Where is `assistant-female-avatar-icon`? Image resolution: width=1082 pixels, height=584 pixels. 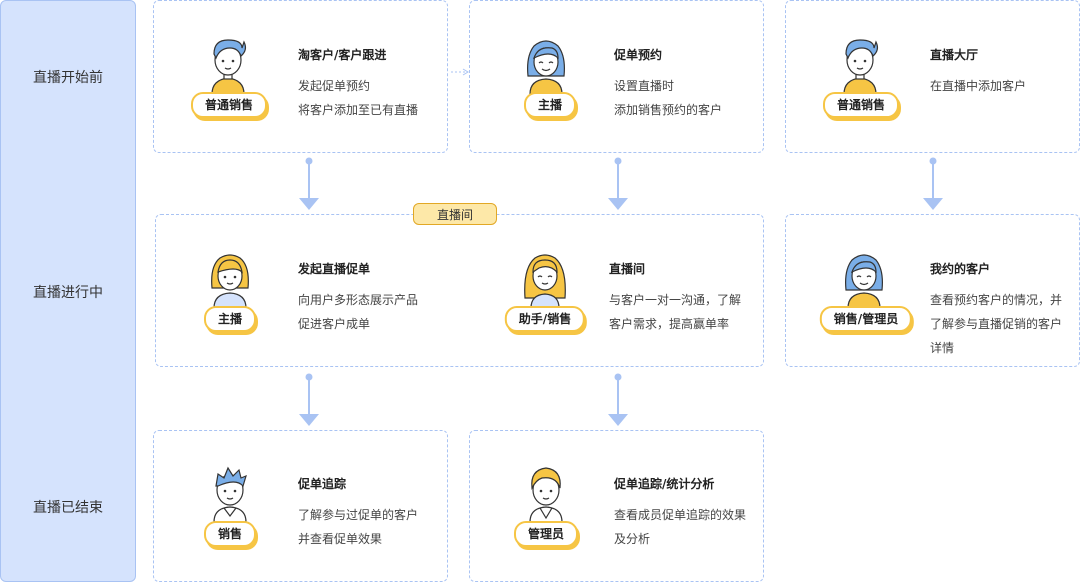 assistant-female-avatar-icon is located at coordinates (545, 281).